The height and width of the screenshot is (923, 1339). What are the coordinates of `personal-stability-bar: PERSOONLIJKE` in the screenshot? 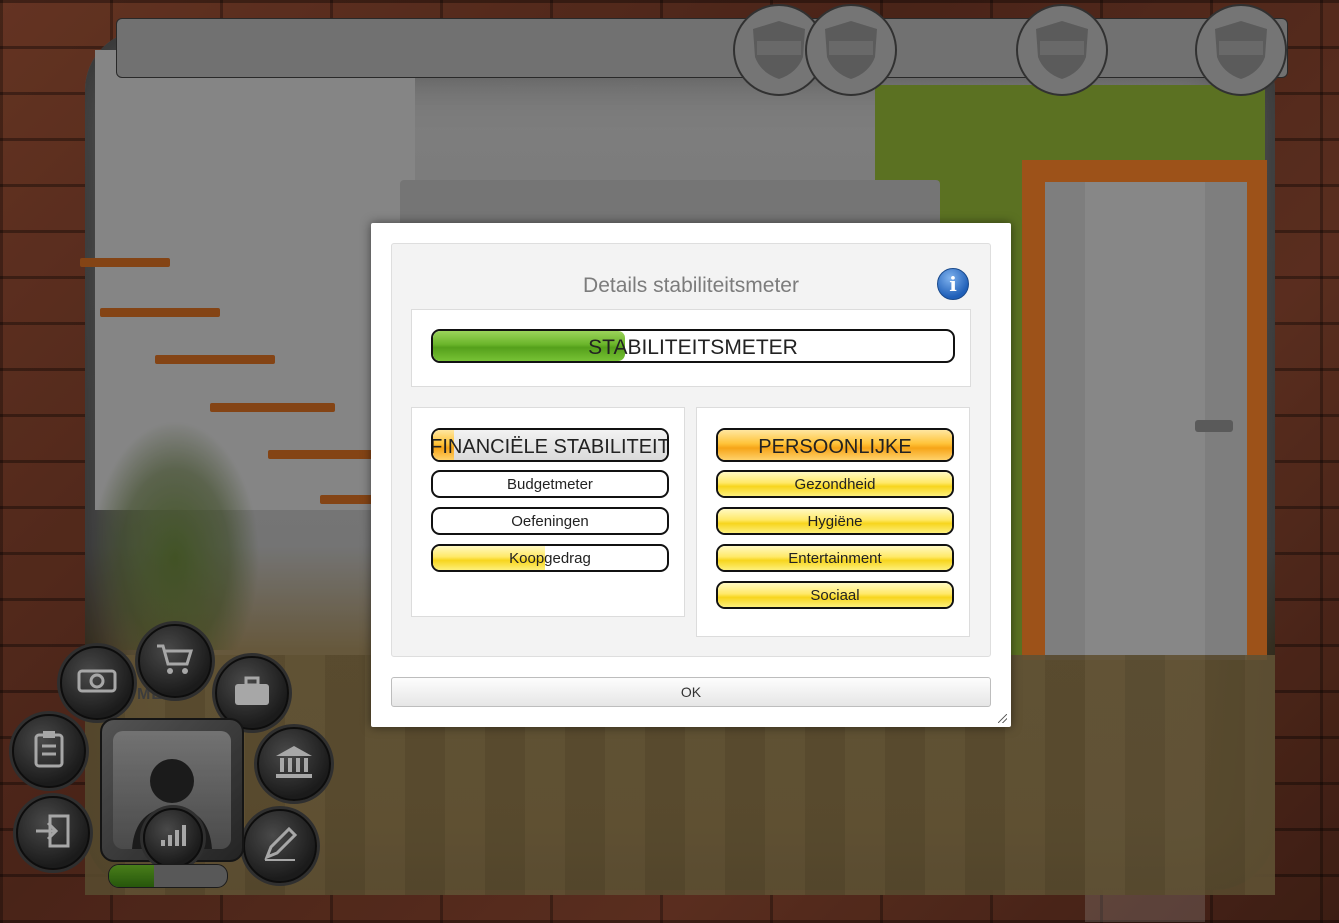 It's located at (835, 445).